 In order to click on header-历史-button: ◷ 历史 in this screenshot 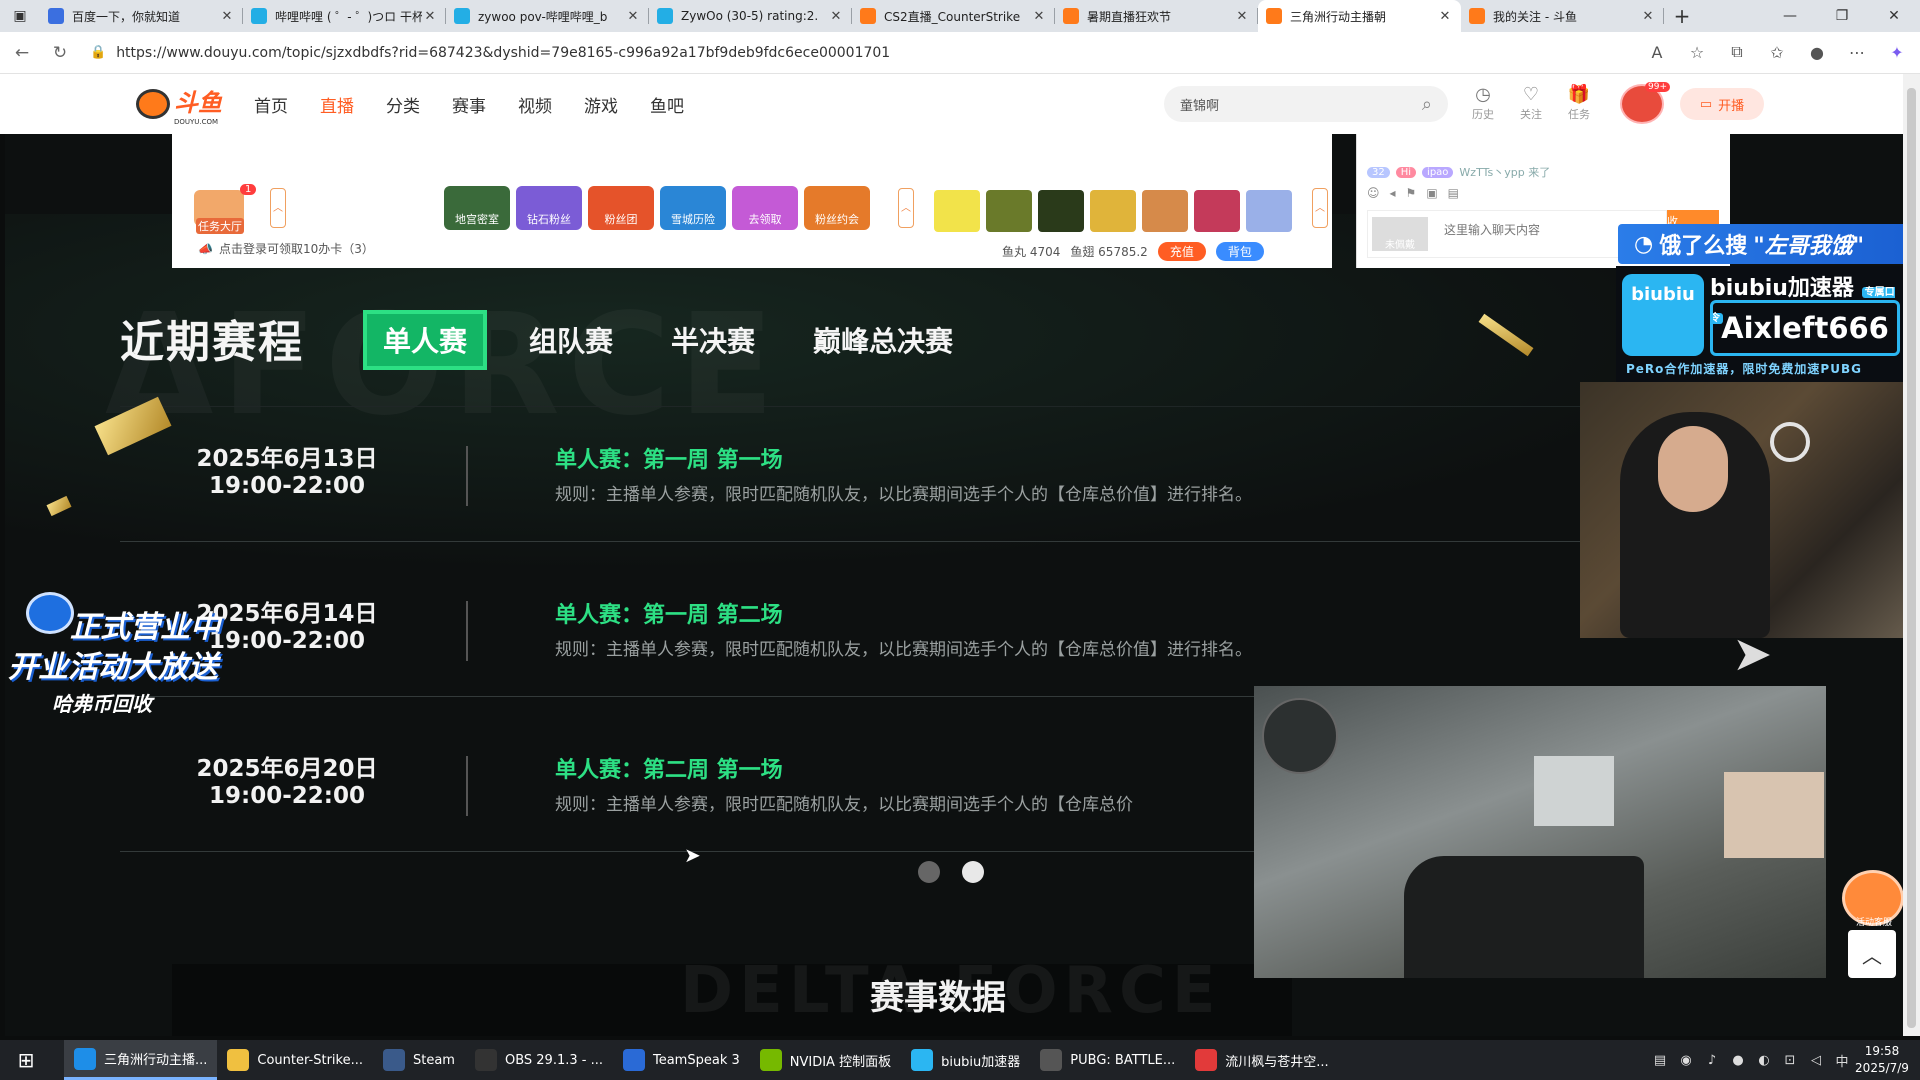, I will do `click(1483, 103)`.